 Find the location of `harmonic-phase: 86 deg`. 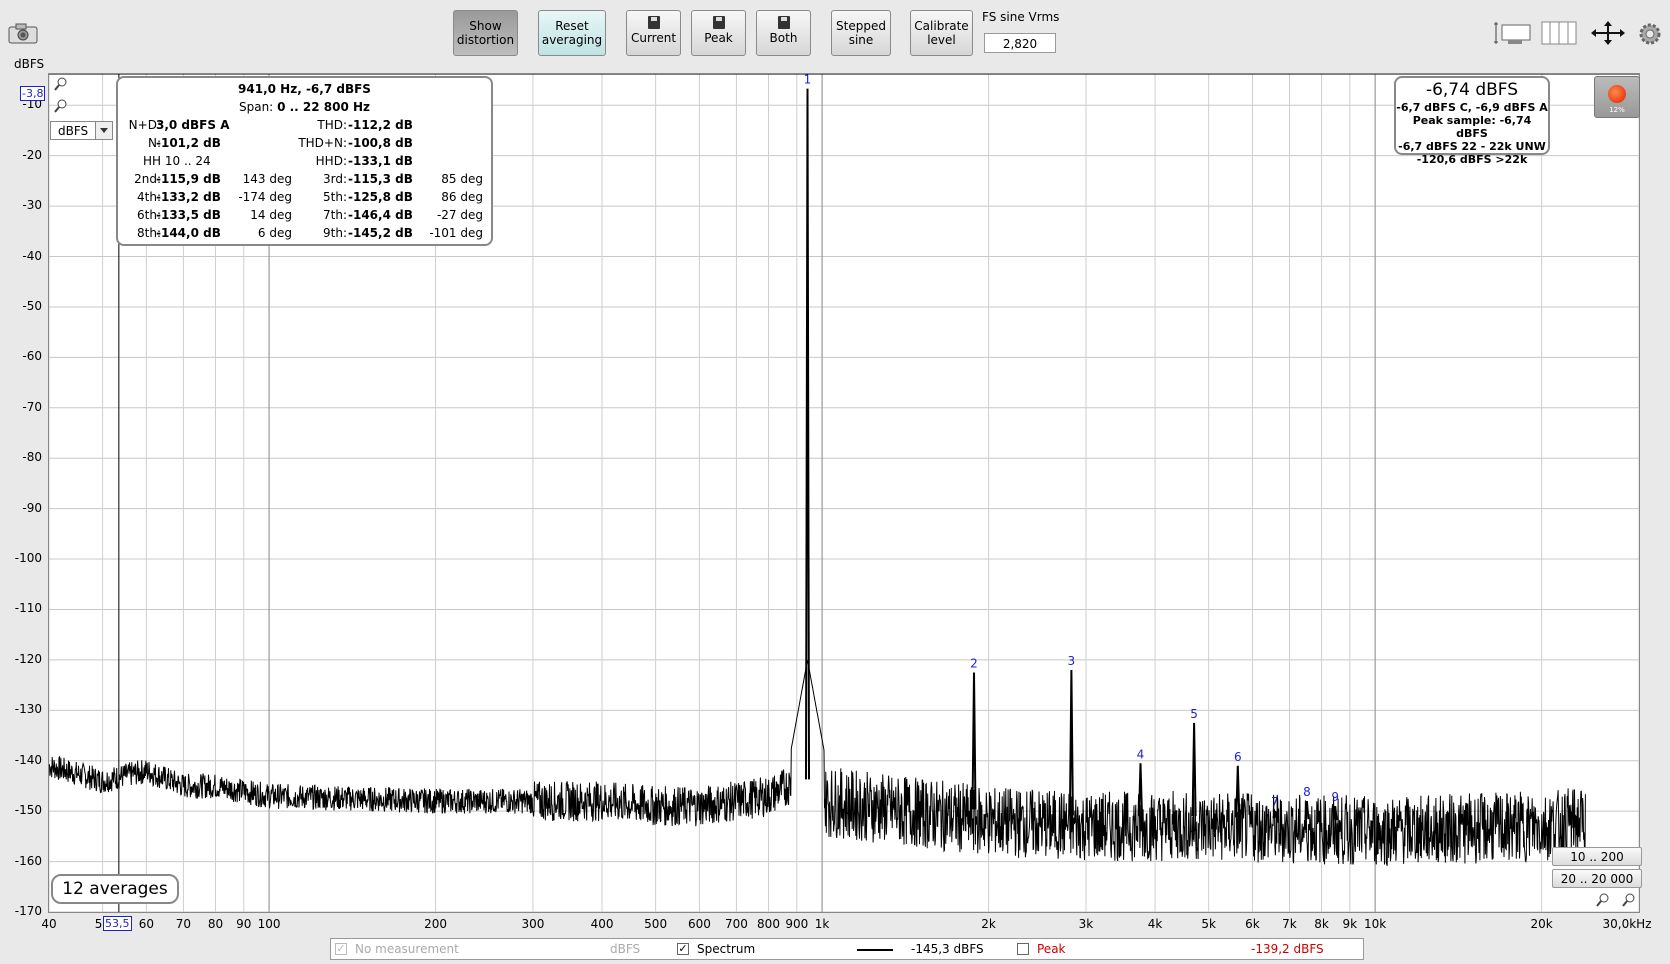

harmonic-phase: 86 deg is located at coordinates (462, 197).